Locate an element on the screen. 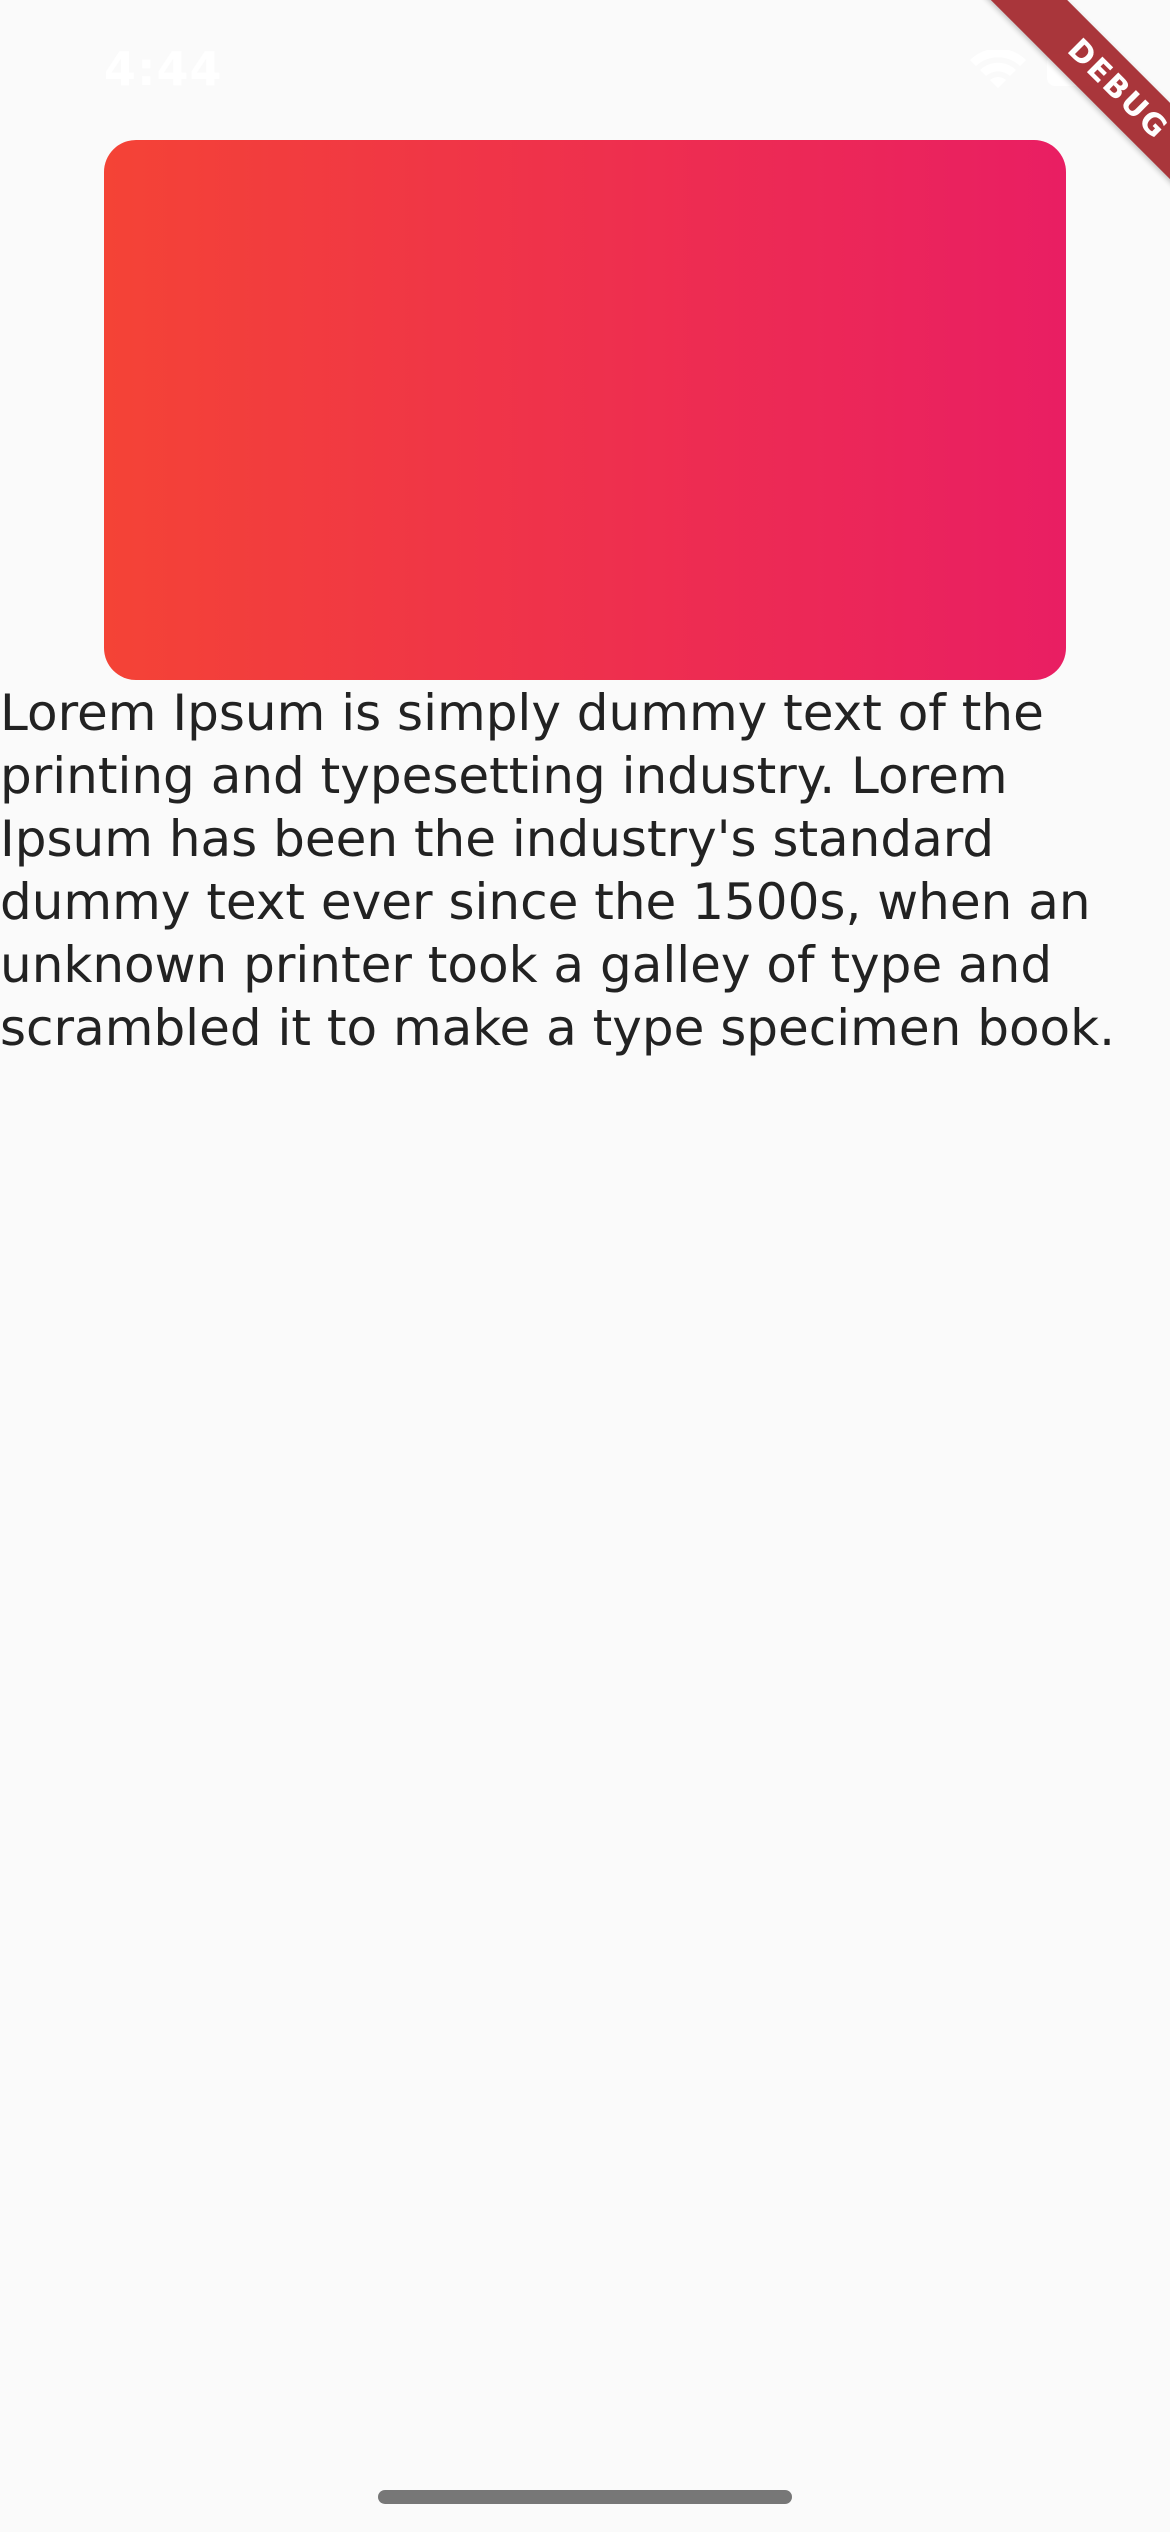 Image resolution: width=1170 pixels, height=2532 pixels. status-time: 4:44 is located at coordinates (163, 69).